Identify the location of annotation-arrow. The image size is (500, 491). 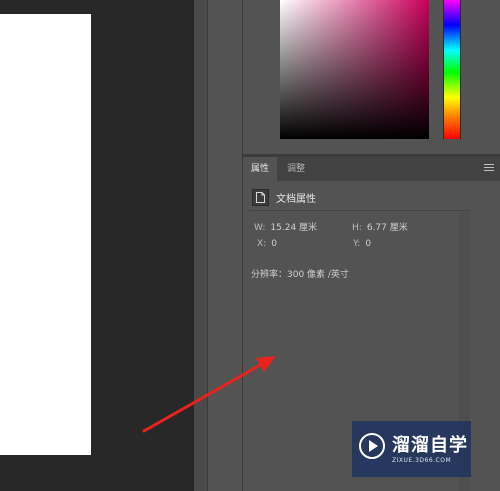
(209, 394).